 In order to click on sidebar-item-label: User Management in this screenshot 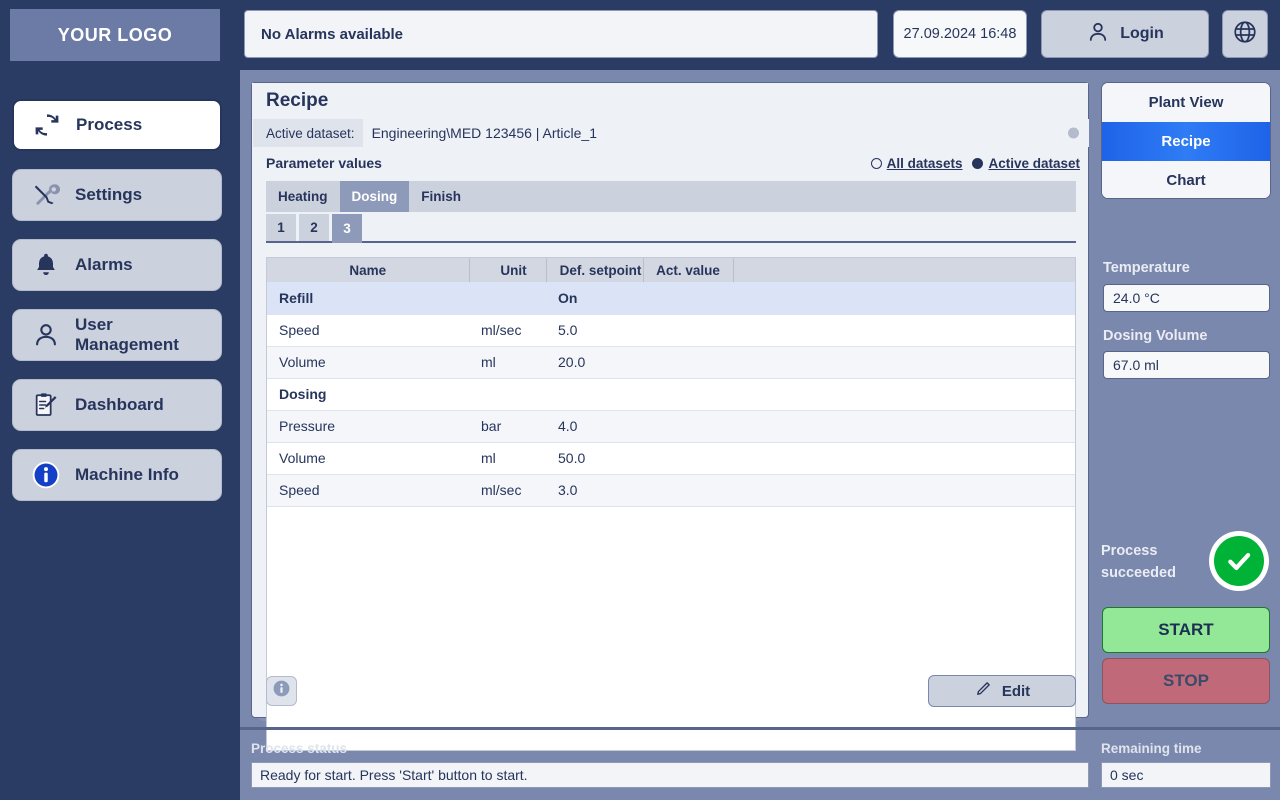, I will do `click(127, 334)`.